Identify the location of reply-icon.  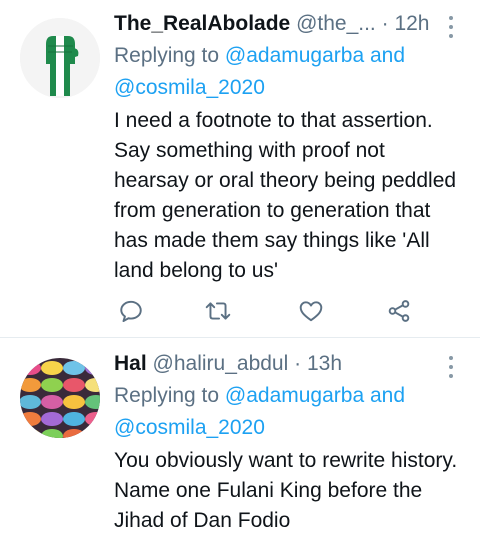
(131, 311).